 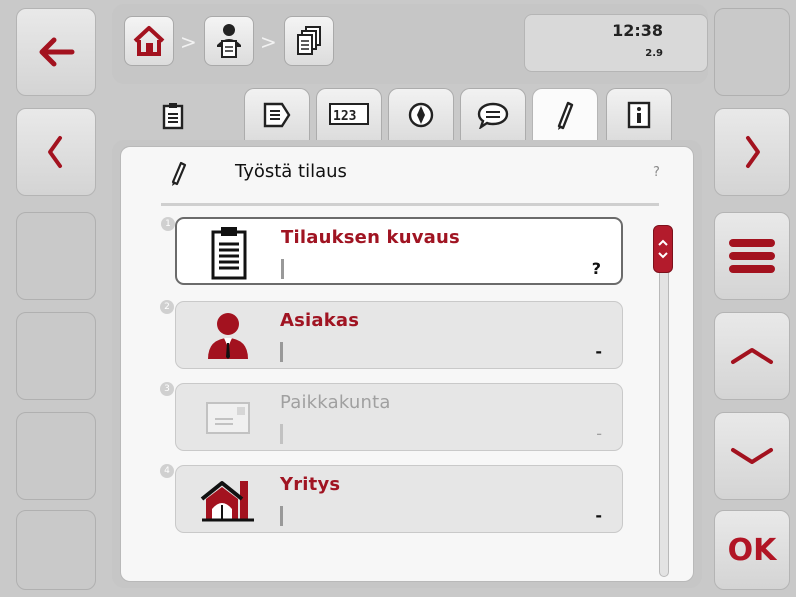 I want to click on person-document-icon, so click(x=229, y=41).